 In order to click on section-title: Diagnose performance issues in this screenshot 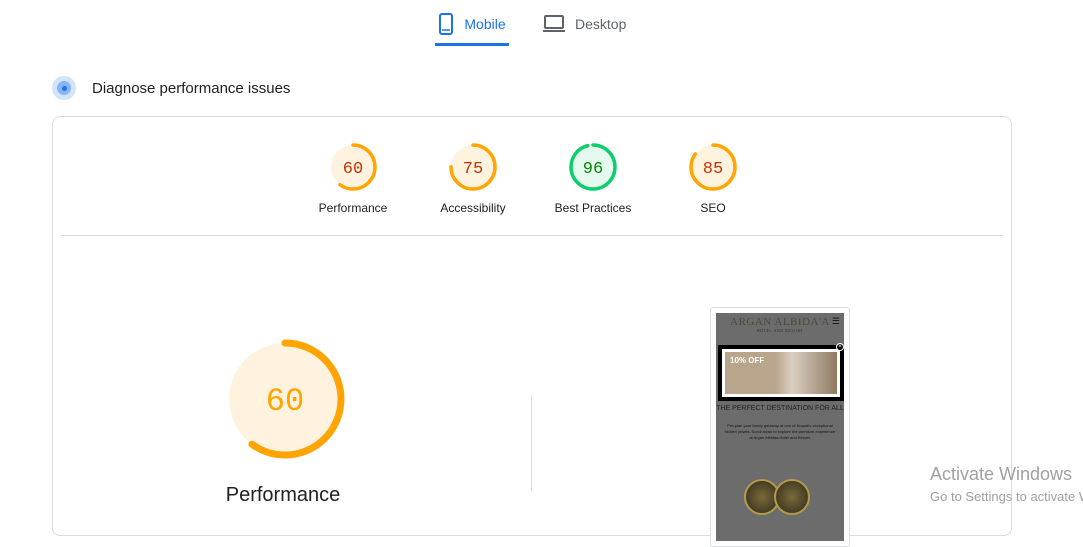, I will do `click(191, 88)`.